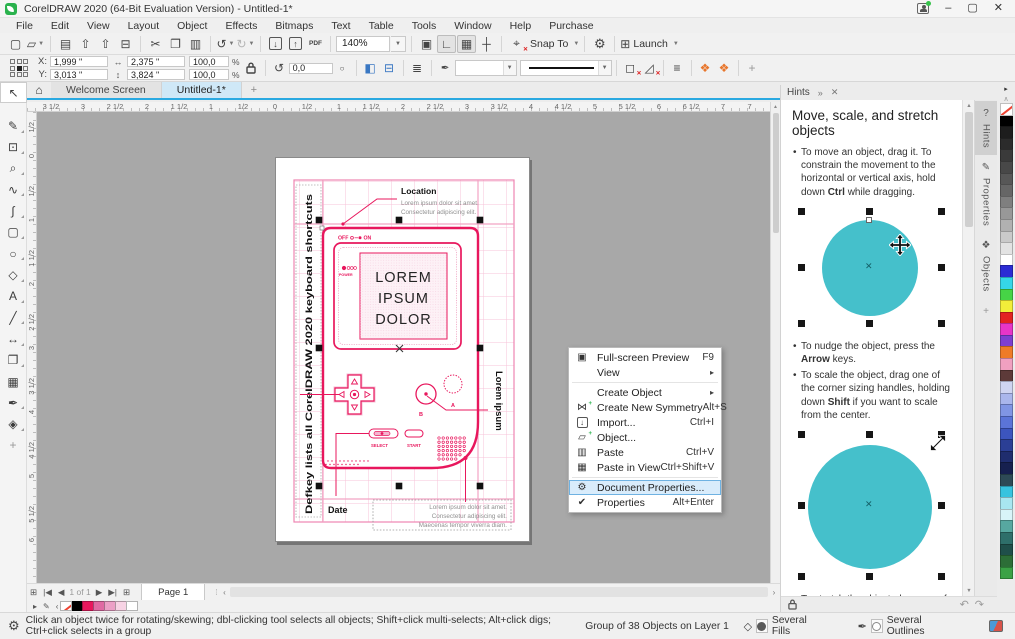 The width and height of the screenshot is (1015, 639). What do you see at coordinates (173, 592) in the screenshot?
I see `page-1-tab: Page 1` at bounding box center [173, 592].